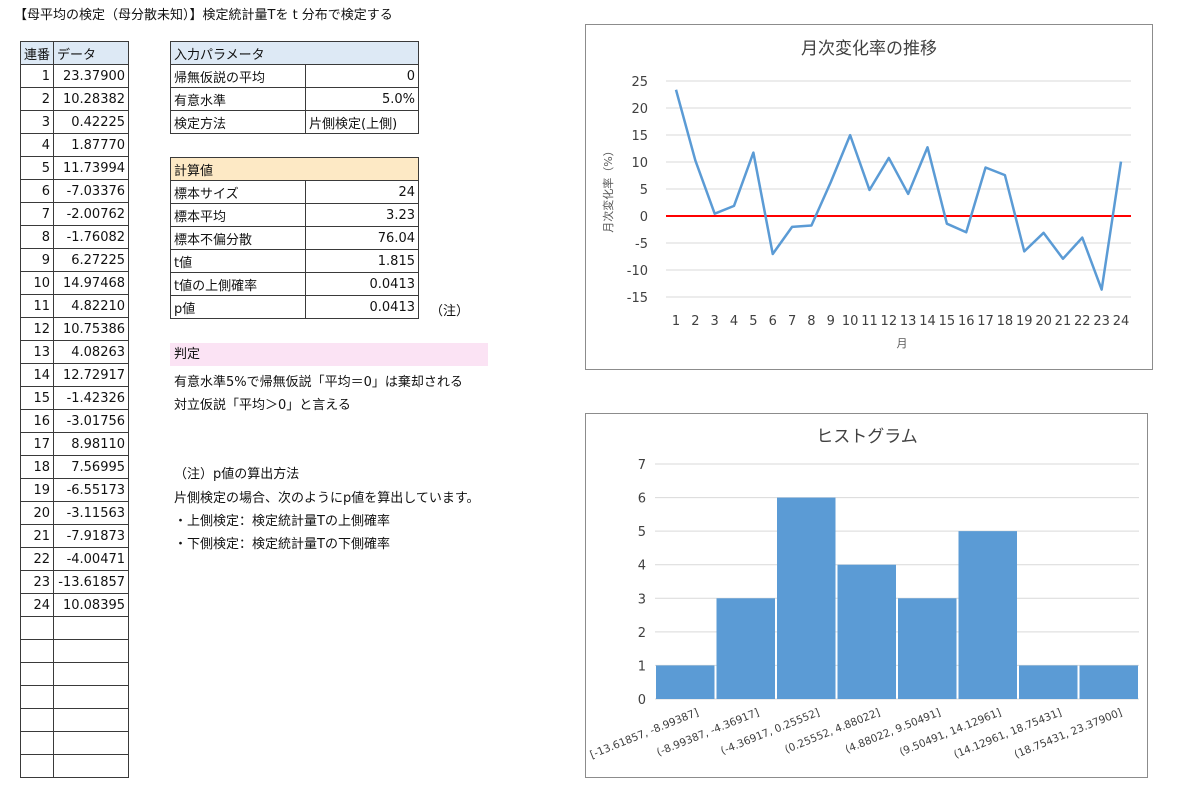 The height and width of the screenshot is (786, 1200). What do you see at coordinates (637, 271) in the screenshot?
I see `y-tick-label: -10` at bounding box center [637, 271].